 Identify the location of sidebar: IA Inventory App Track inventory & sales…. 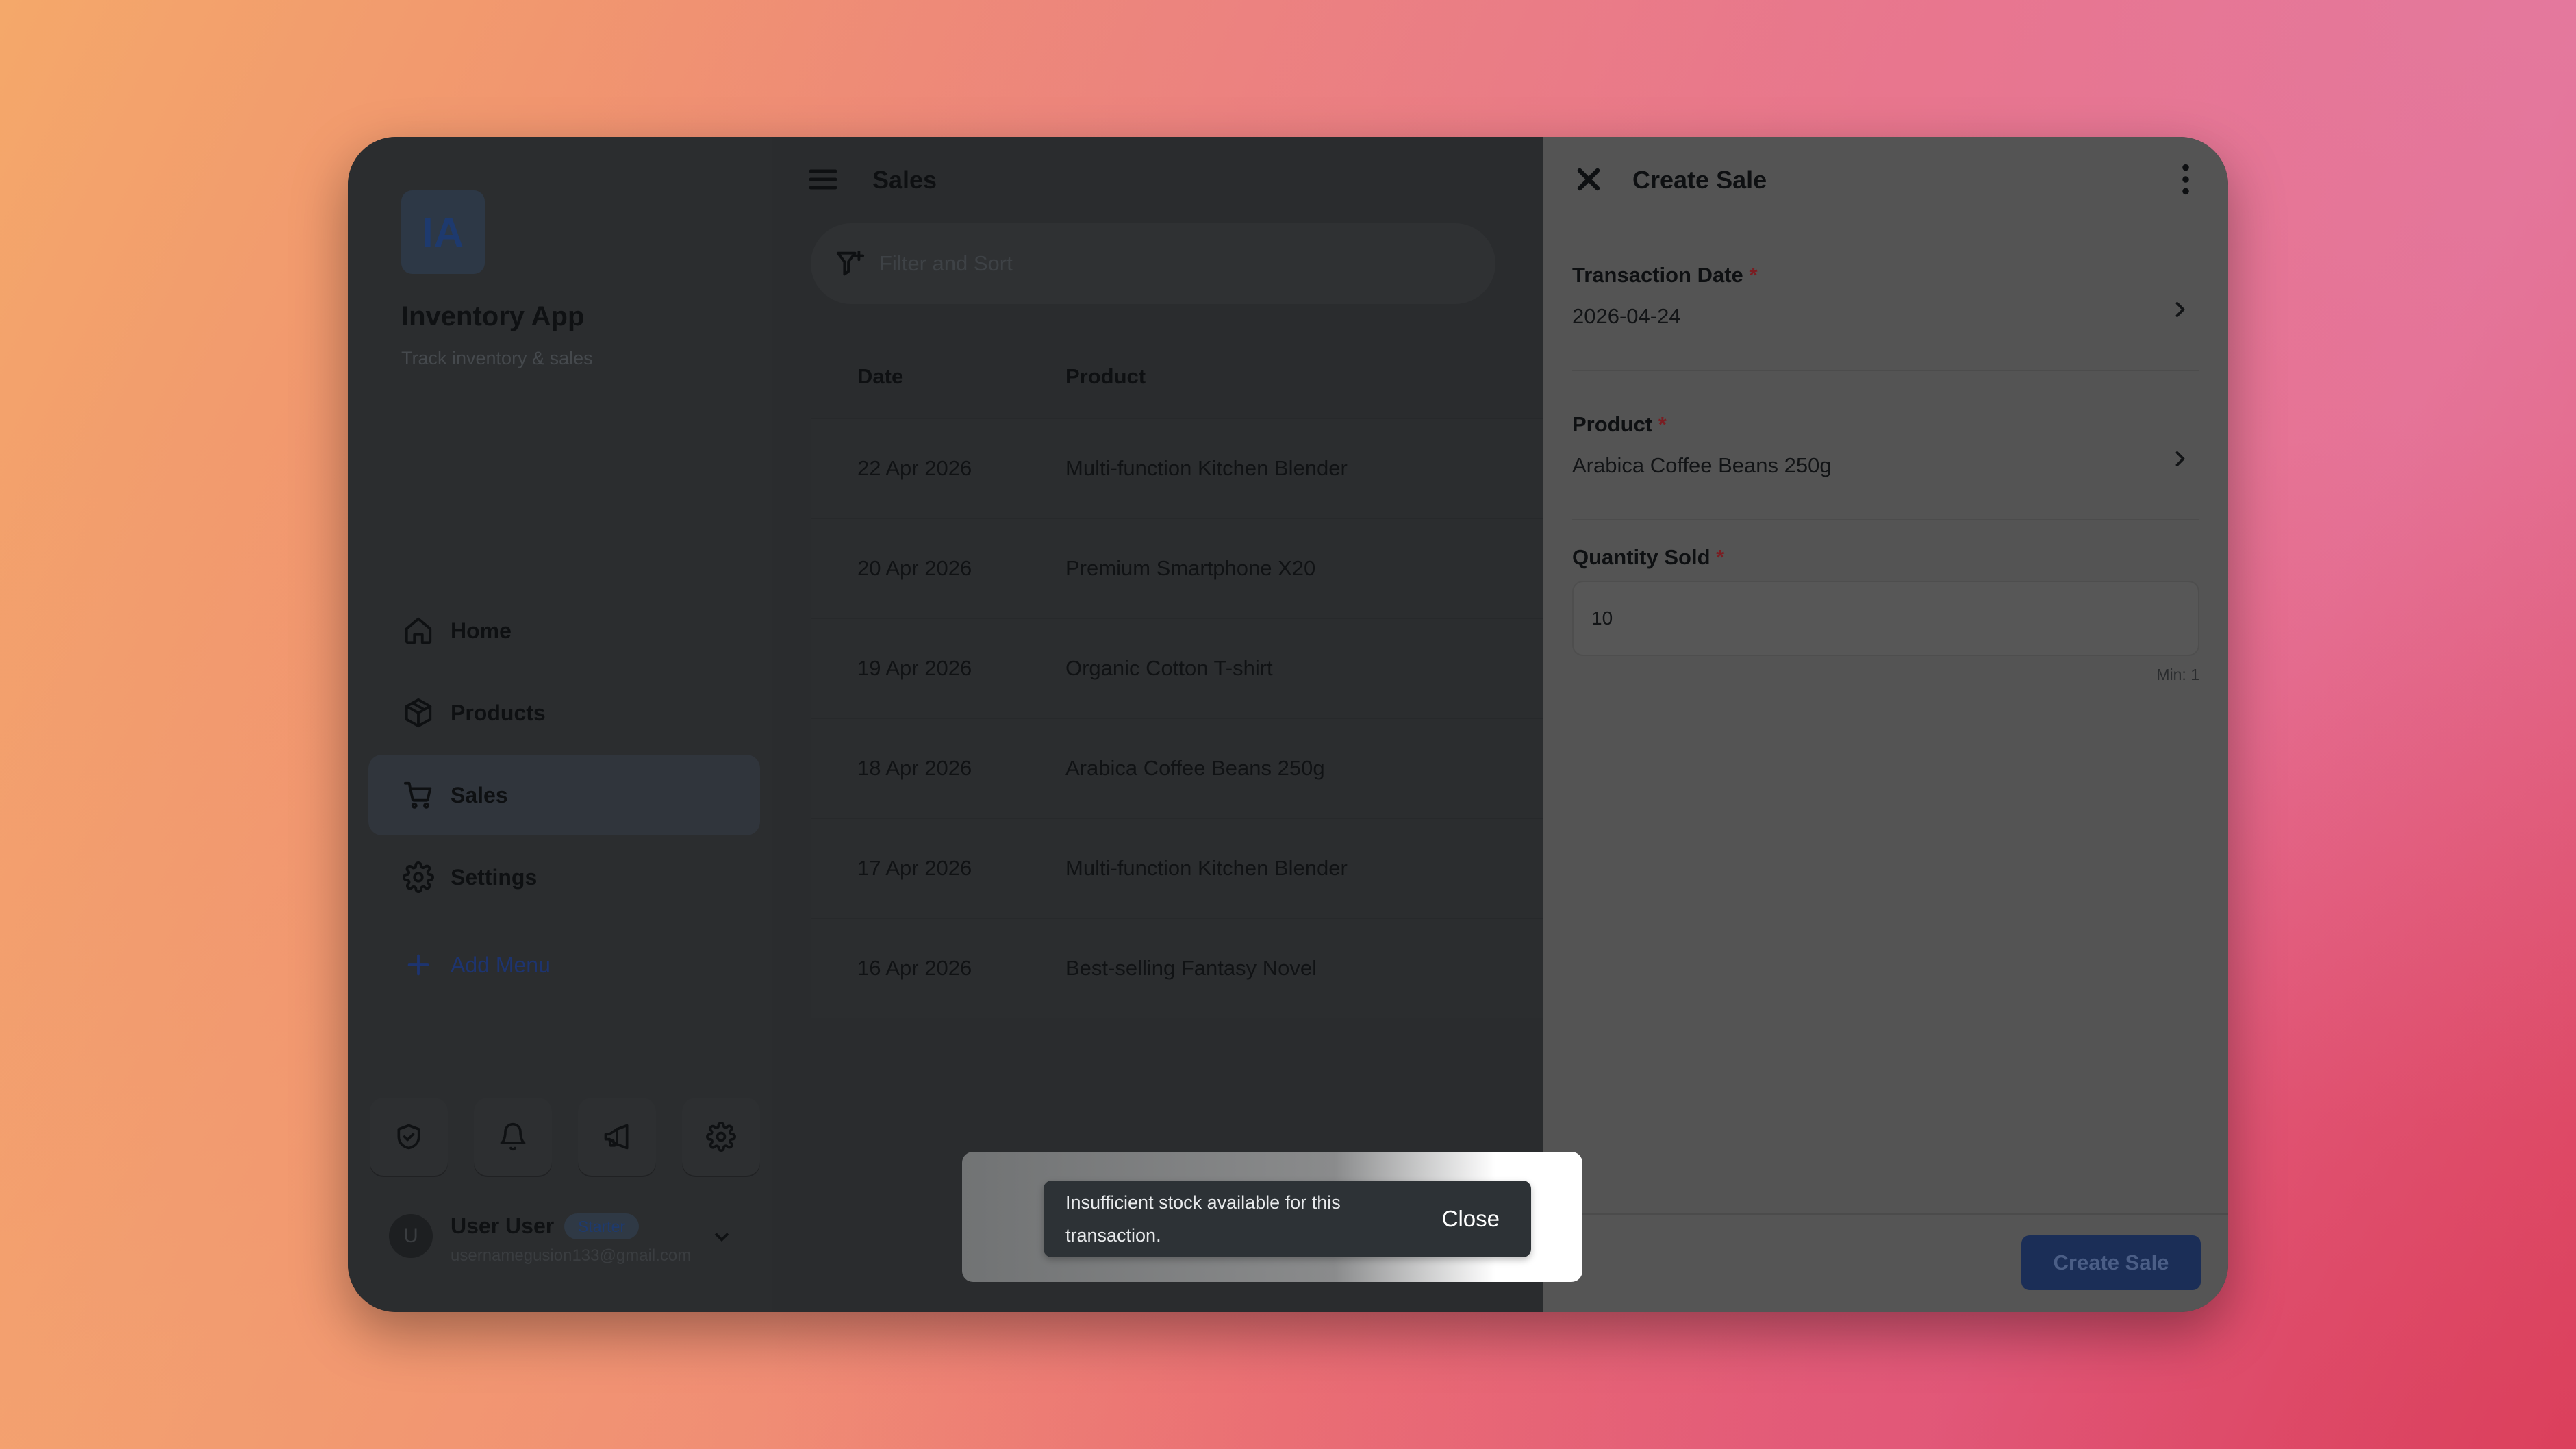
(560, 724).